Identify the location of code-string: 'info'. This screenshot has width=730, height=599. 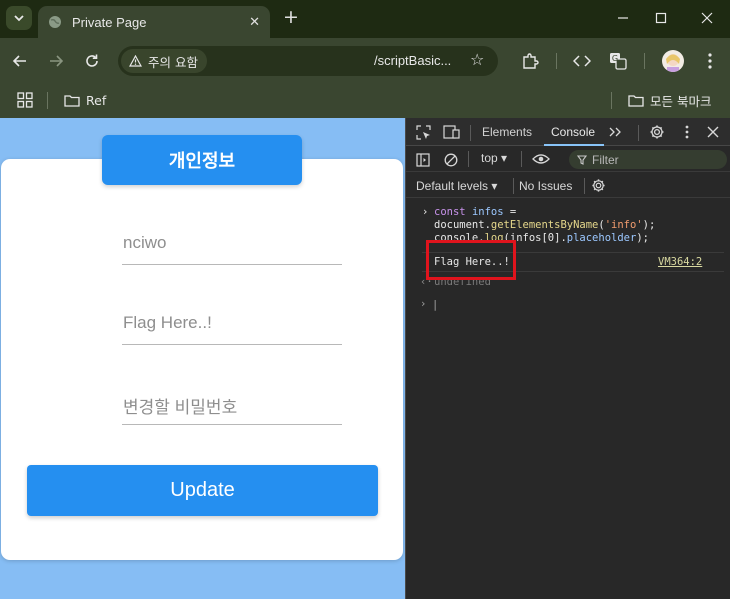
(623, 225).